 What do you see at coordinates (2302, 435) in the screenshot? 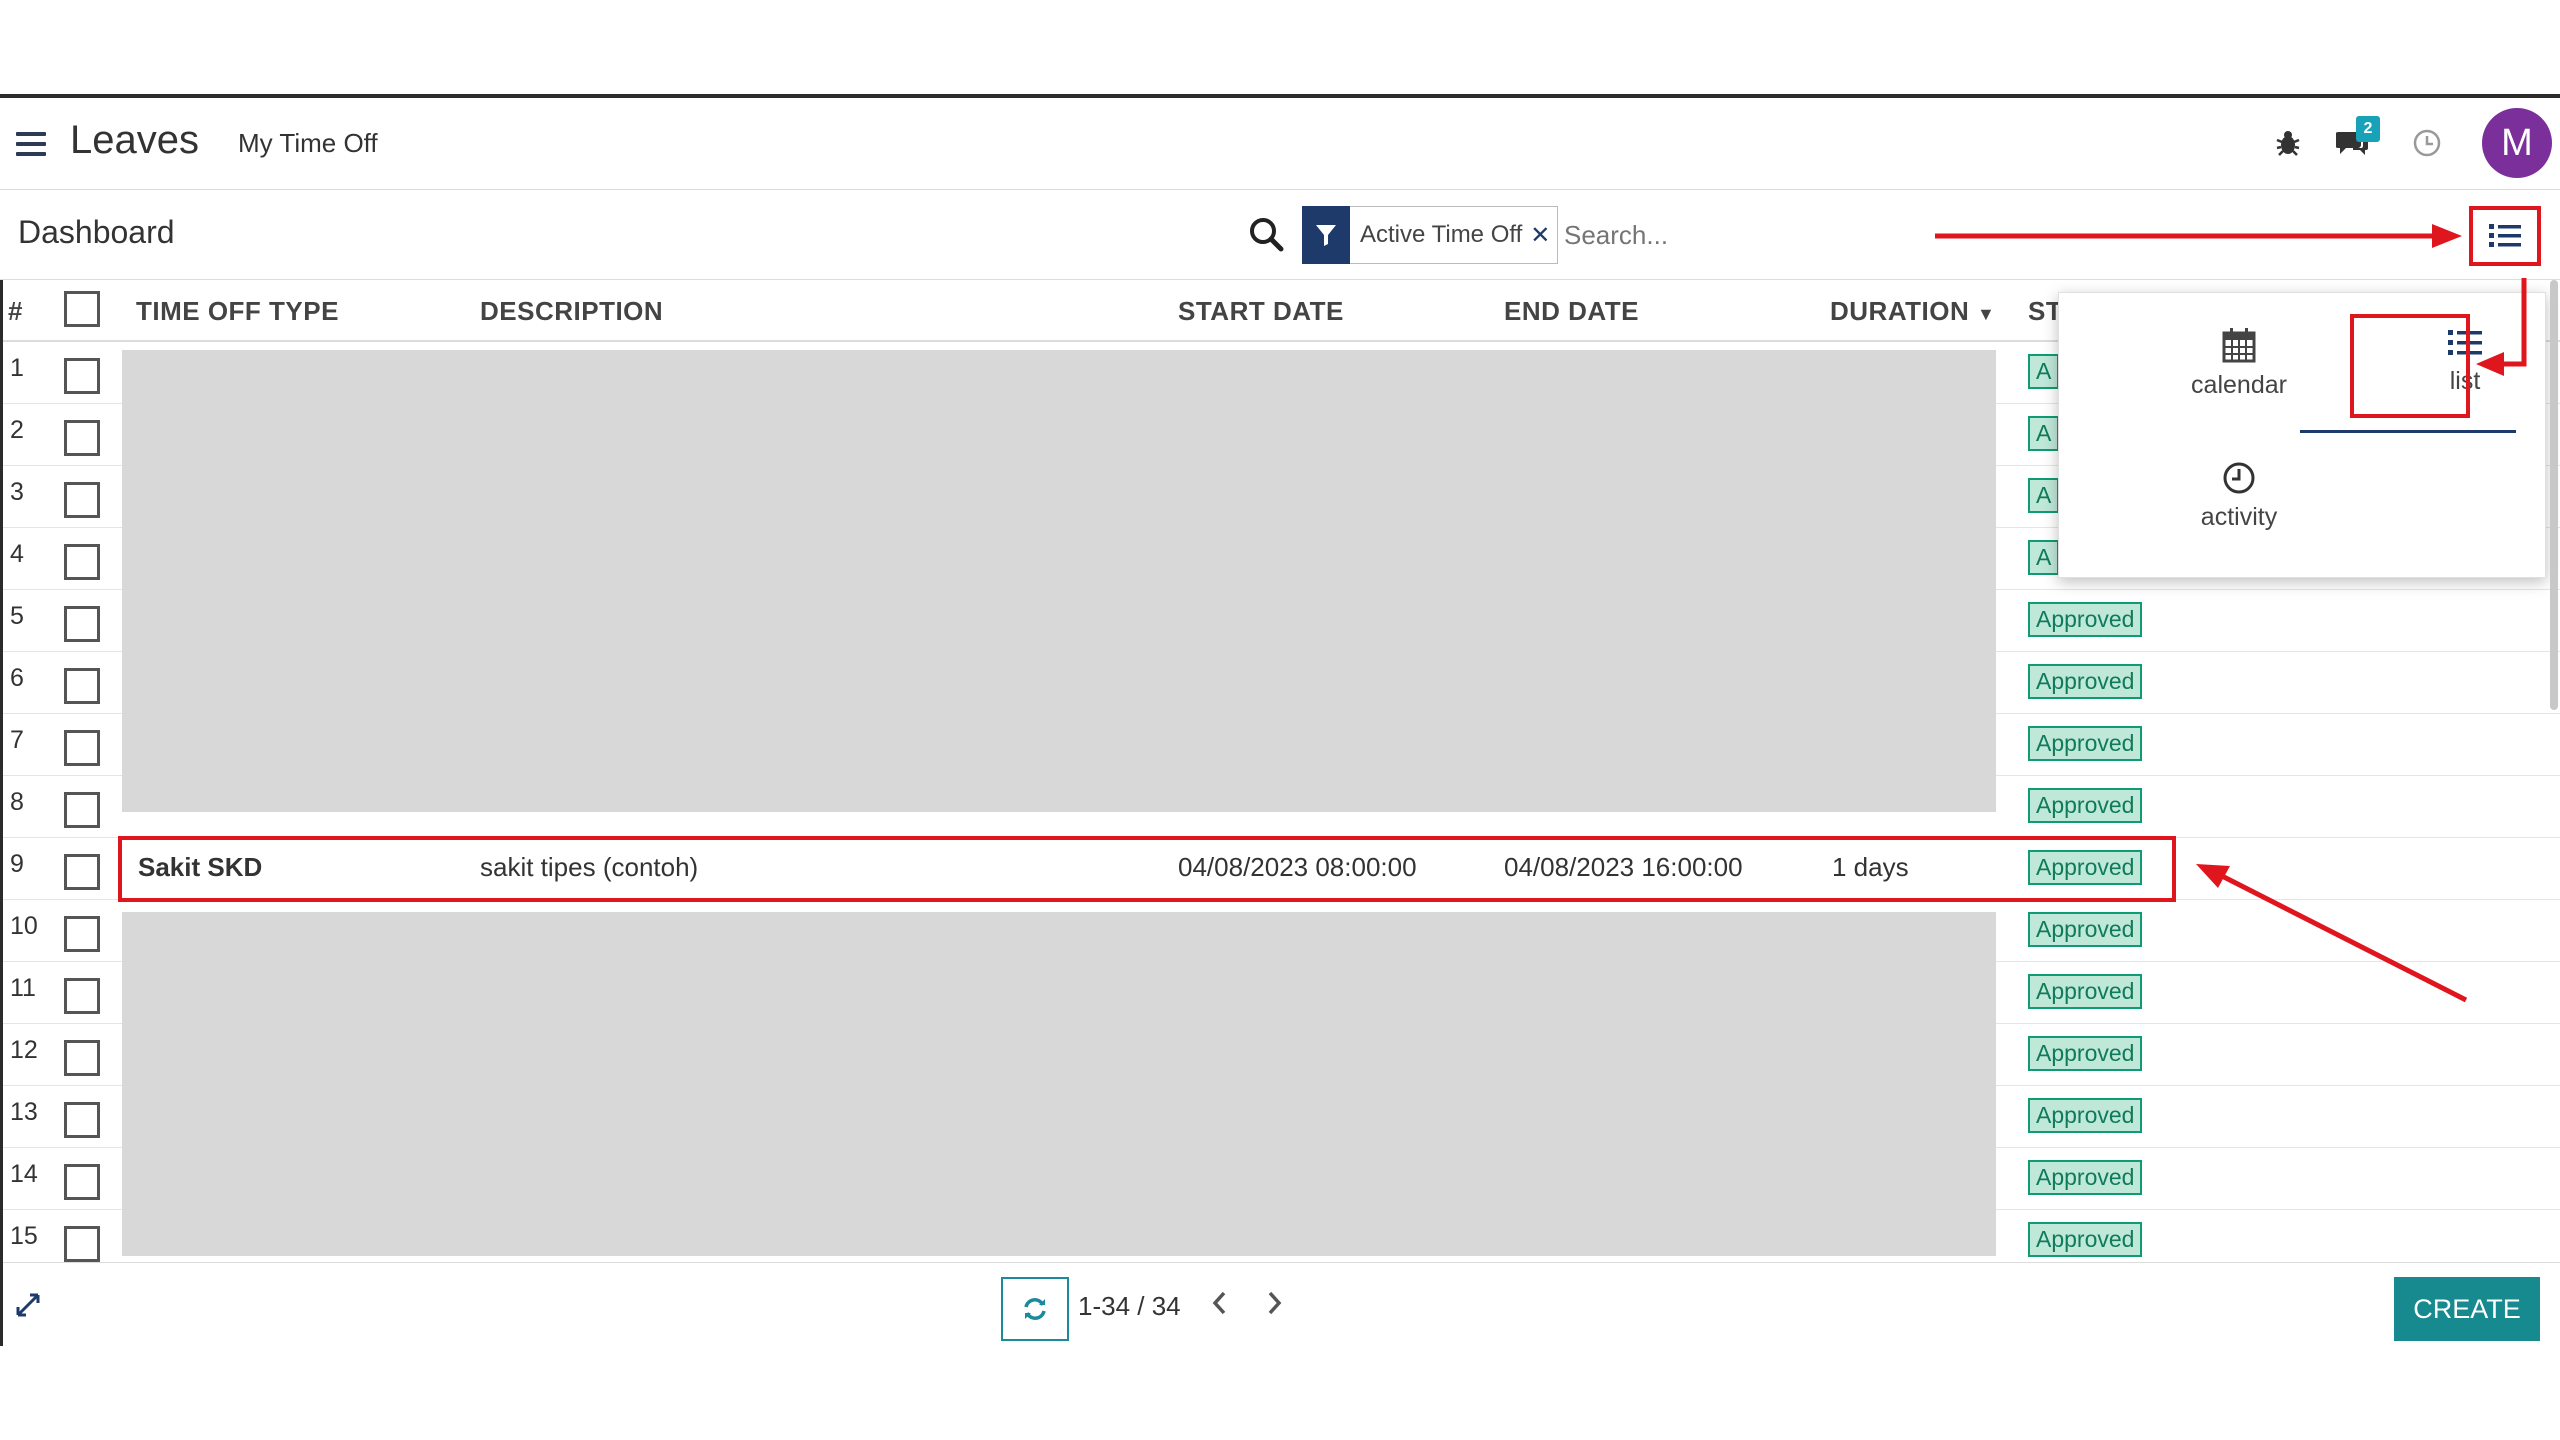
I see `view-switcher-dropdown: calendar list activity` at bounding box center [2302, 435].